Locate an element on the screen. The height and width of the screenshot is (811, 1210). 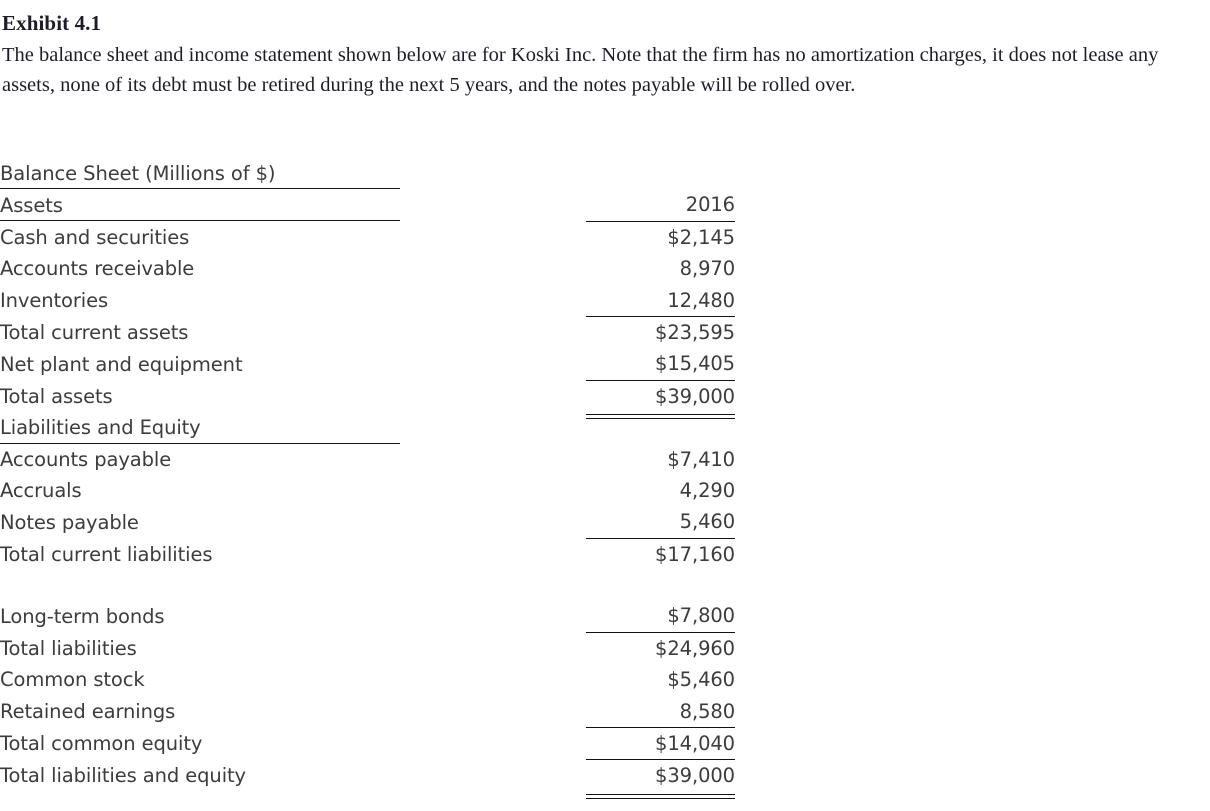
row-value: 12,480 is located at coordinates (701, 300).